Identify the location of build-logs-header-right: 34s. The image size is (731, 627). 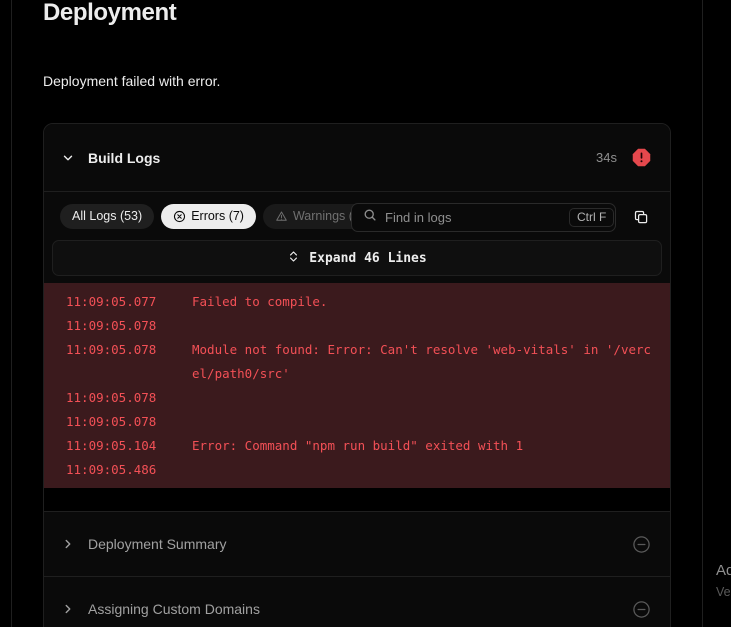
(624, 157).